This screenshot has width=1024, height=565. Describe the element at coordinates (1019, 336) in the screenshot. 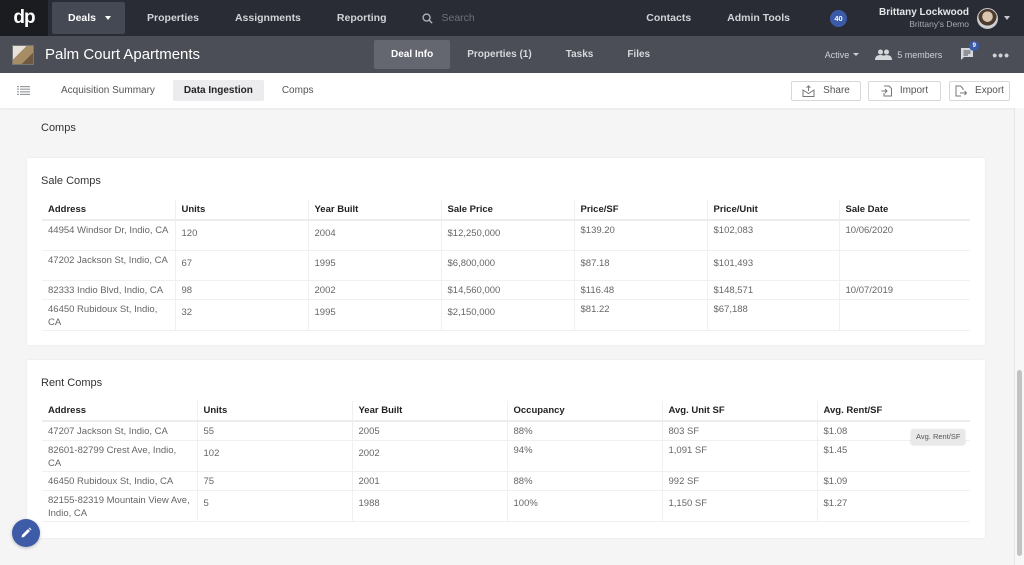

I see `vertical-scrollbar` at that location.